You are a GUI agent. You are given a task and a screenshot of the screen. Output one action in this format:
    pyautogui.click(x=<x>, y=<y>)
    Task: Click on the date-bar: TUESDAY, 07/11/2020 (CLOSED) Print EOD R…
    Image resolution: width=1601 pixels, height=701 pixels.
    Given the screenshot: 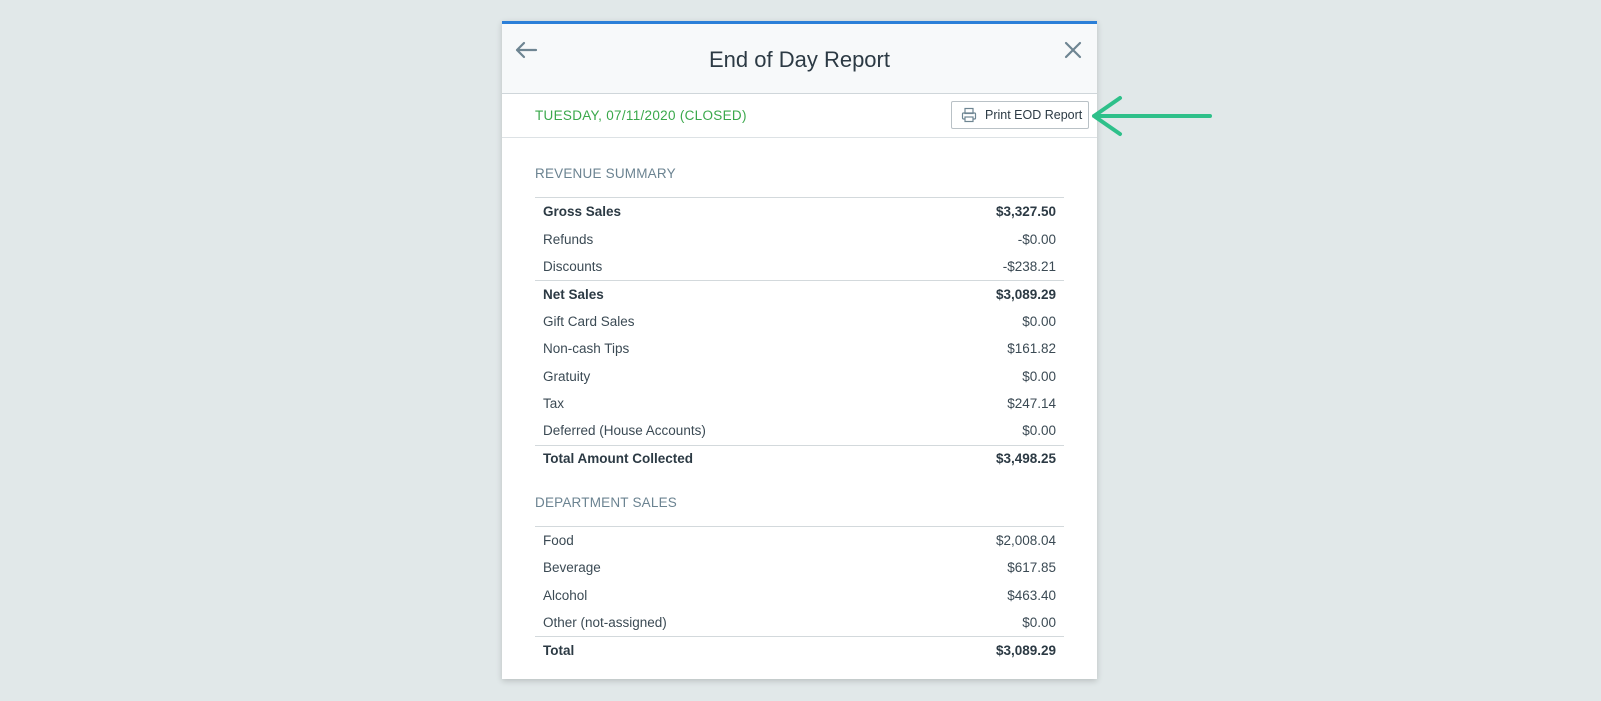 What is the action you would take?
    pyautogui.click(x=799, y=116)
    